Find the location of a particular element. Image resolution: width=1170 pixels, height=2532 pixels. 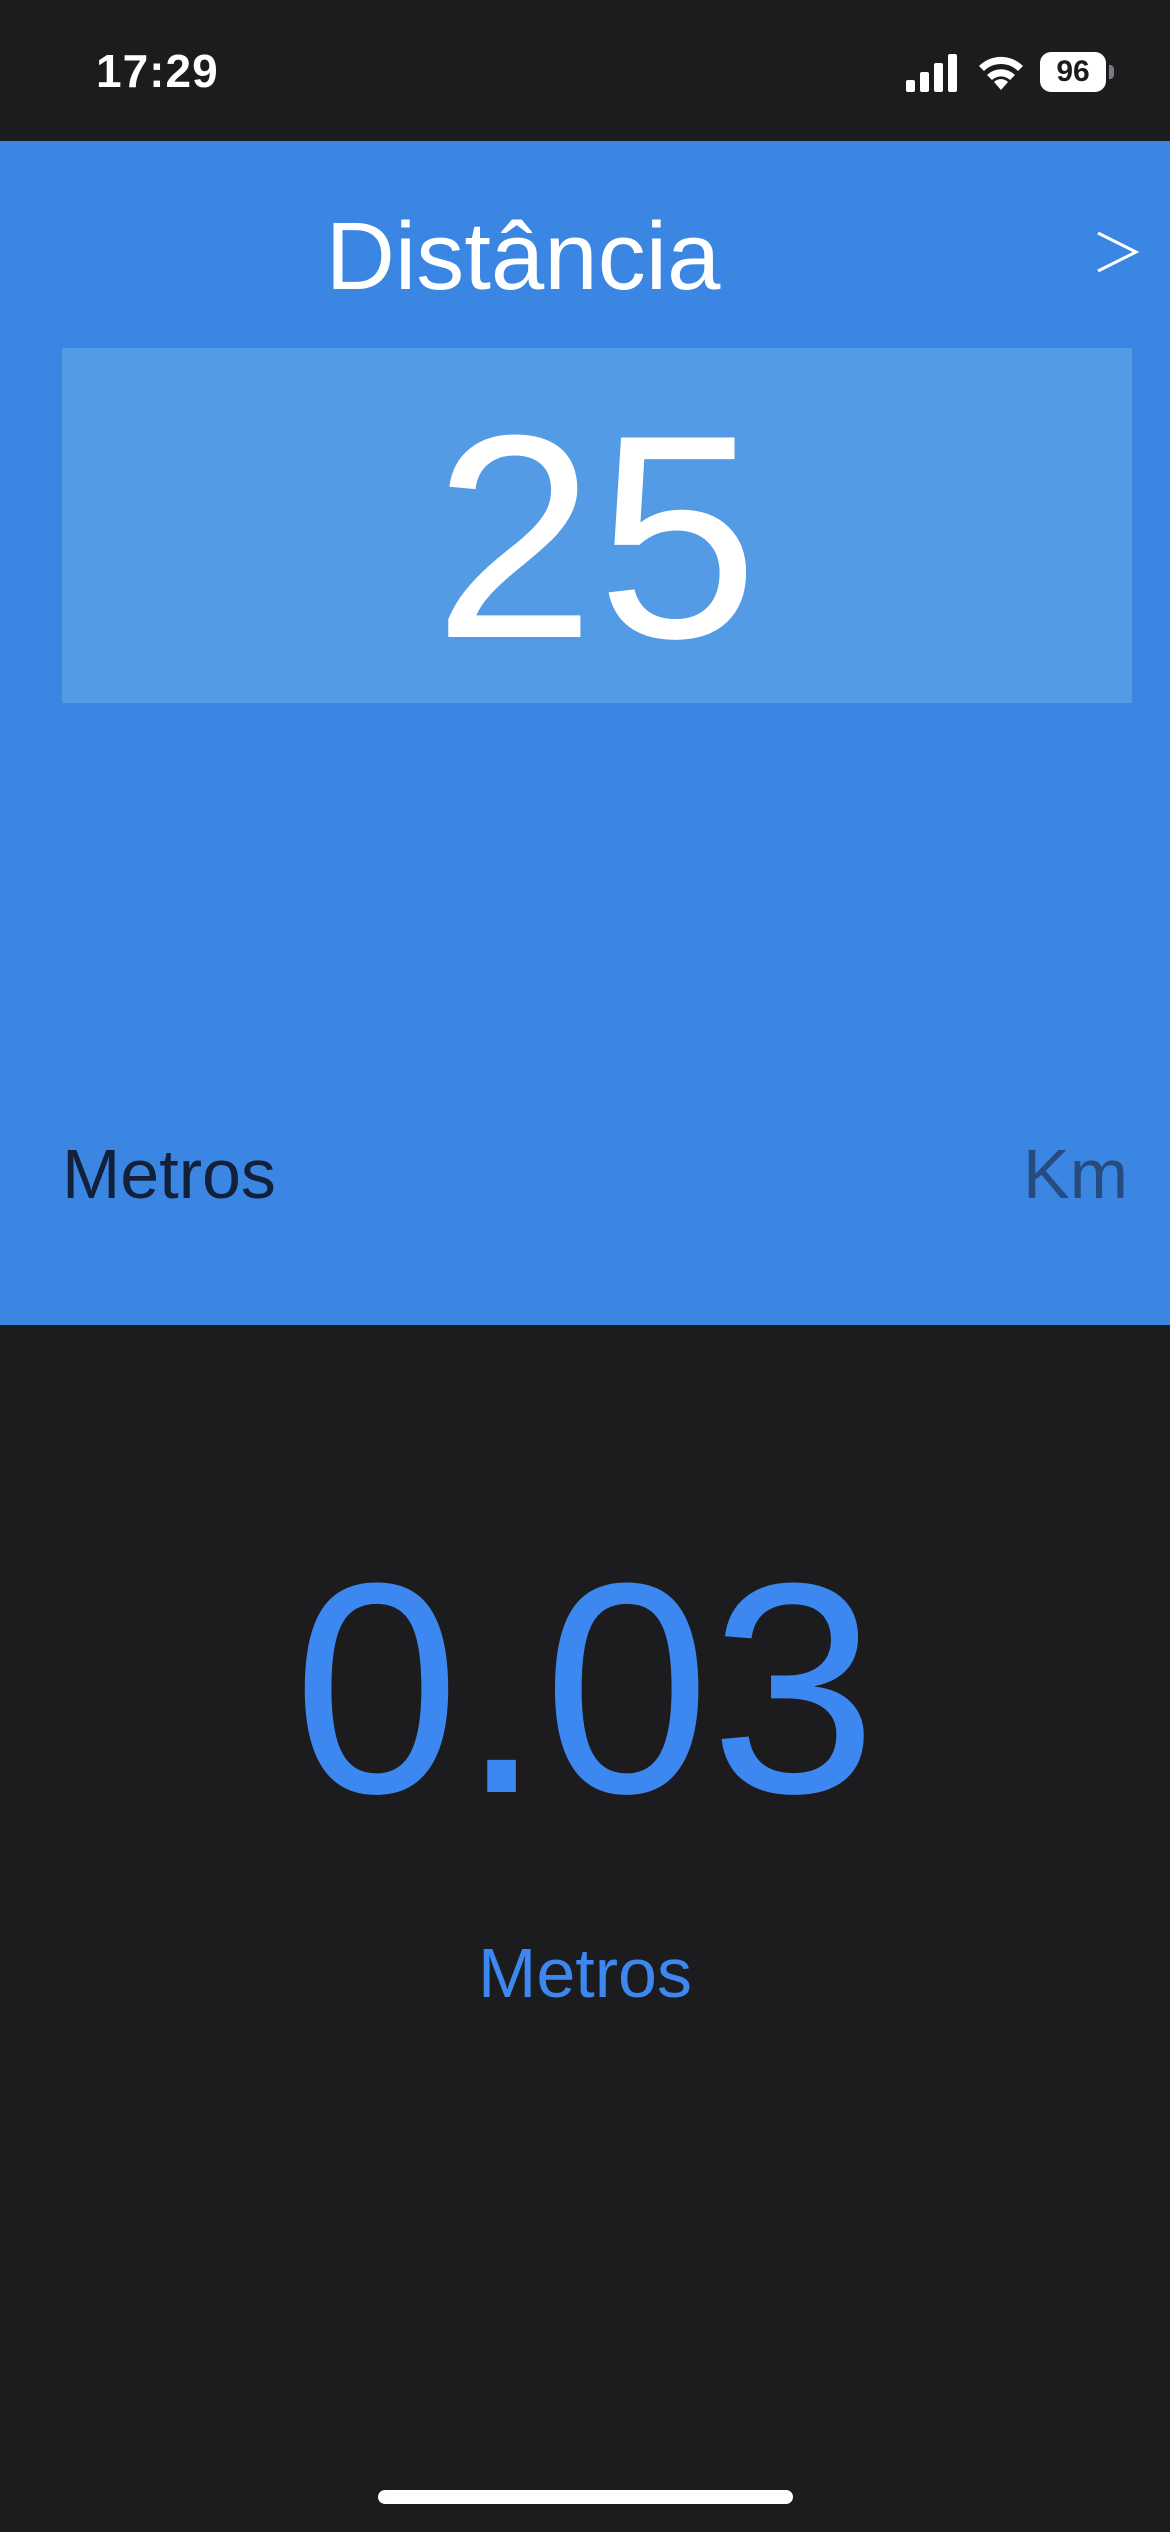

home-indicator is located at coordinates (585, 2497).